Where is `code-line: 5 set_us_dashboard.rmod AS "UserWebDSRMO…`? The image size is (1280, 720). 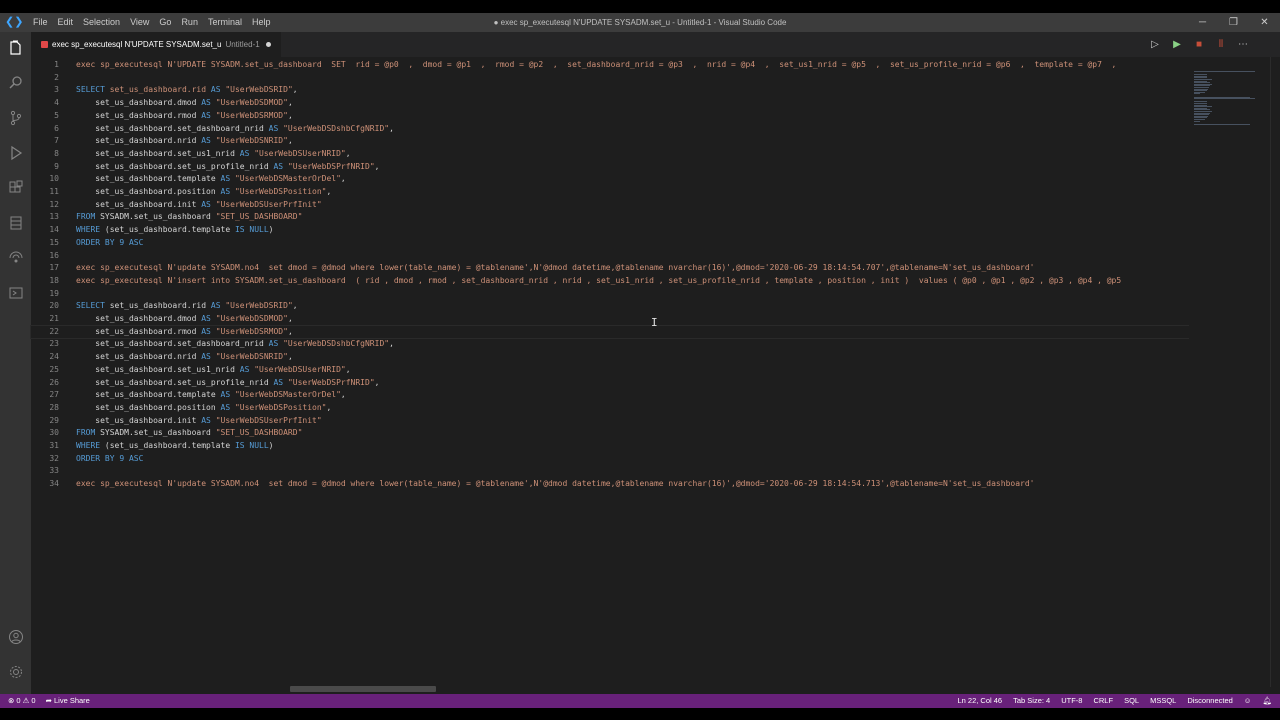 code-line: 5 set_us_dashboard.rmod AS "UserWebDSRMO… is located at coordinates (610, 116).